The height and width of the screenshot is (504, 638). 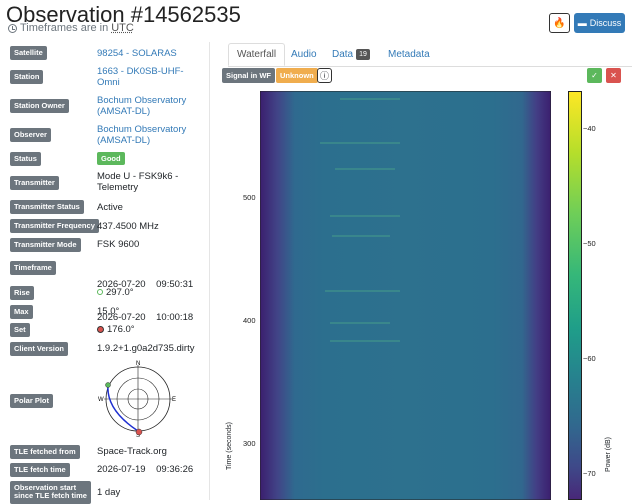 What do you see at coordinates (351, 54) in the screenshot?
I see `tab-data: Data 19` at bounding box center [351, 54].